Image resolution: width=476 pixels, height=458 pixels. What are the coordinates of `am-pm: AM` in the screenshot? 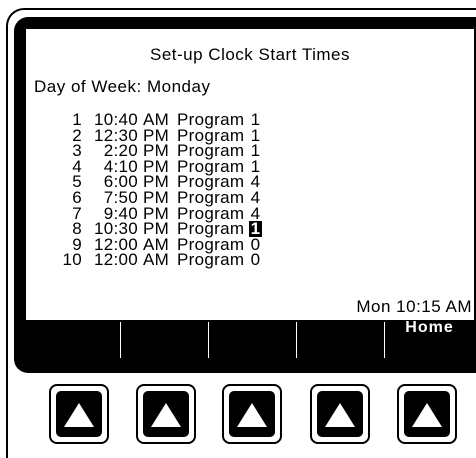 It's located at (156, 260).